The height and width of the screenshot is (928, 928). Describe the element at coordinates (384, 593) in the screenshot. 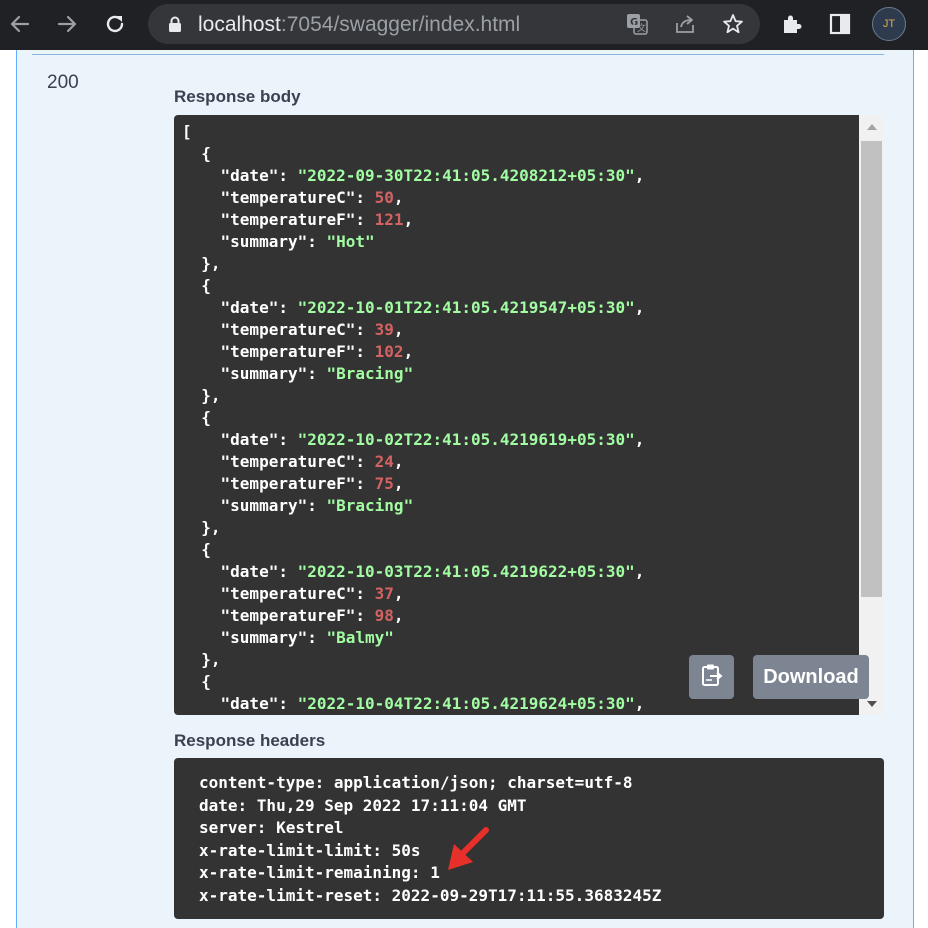

I see `json-number: 37` at that location.